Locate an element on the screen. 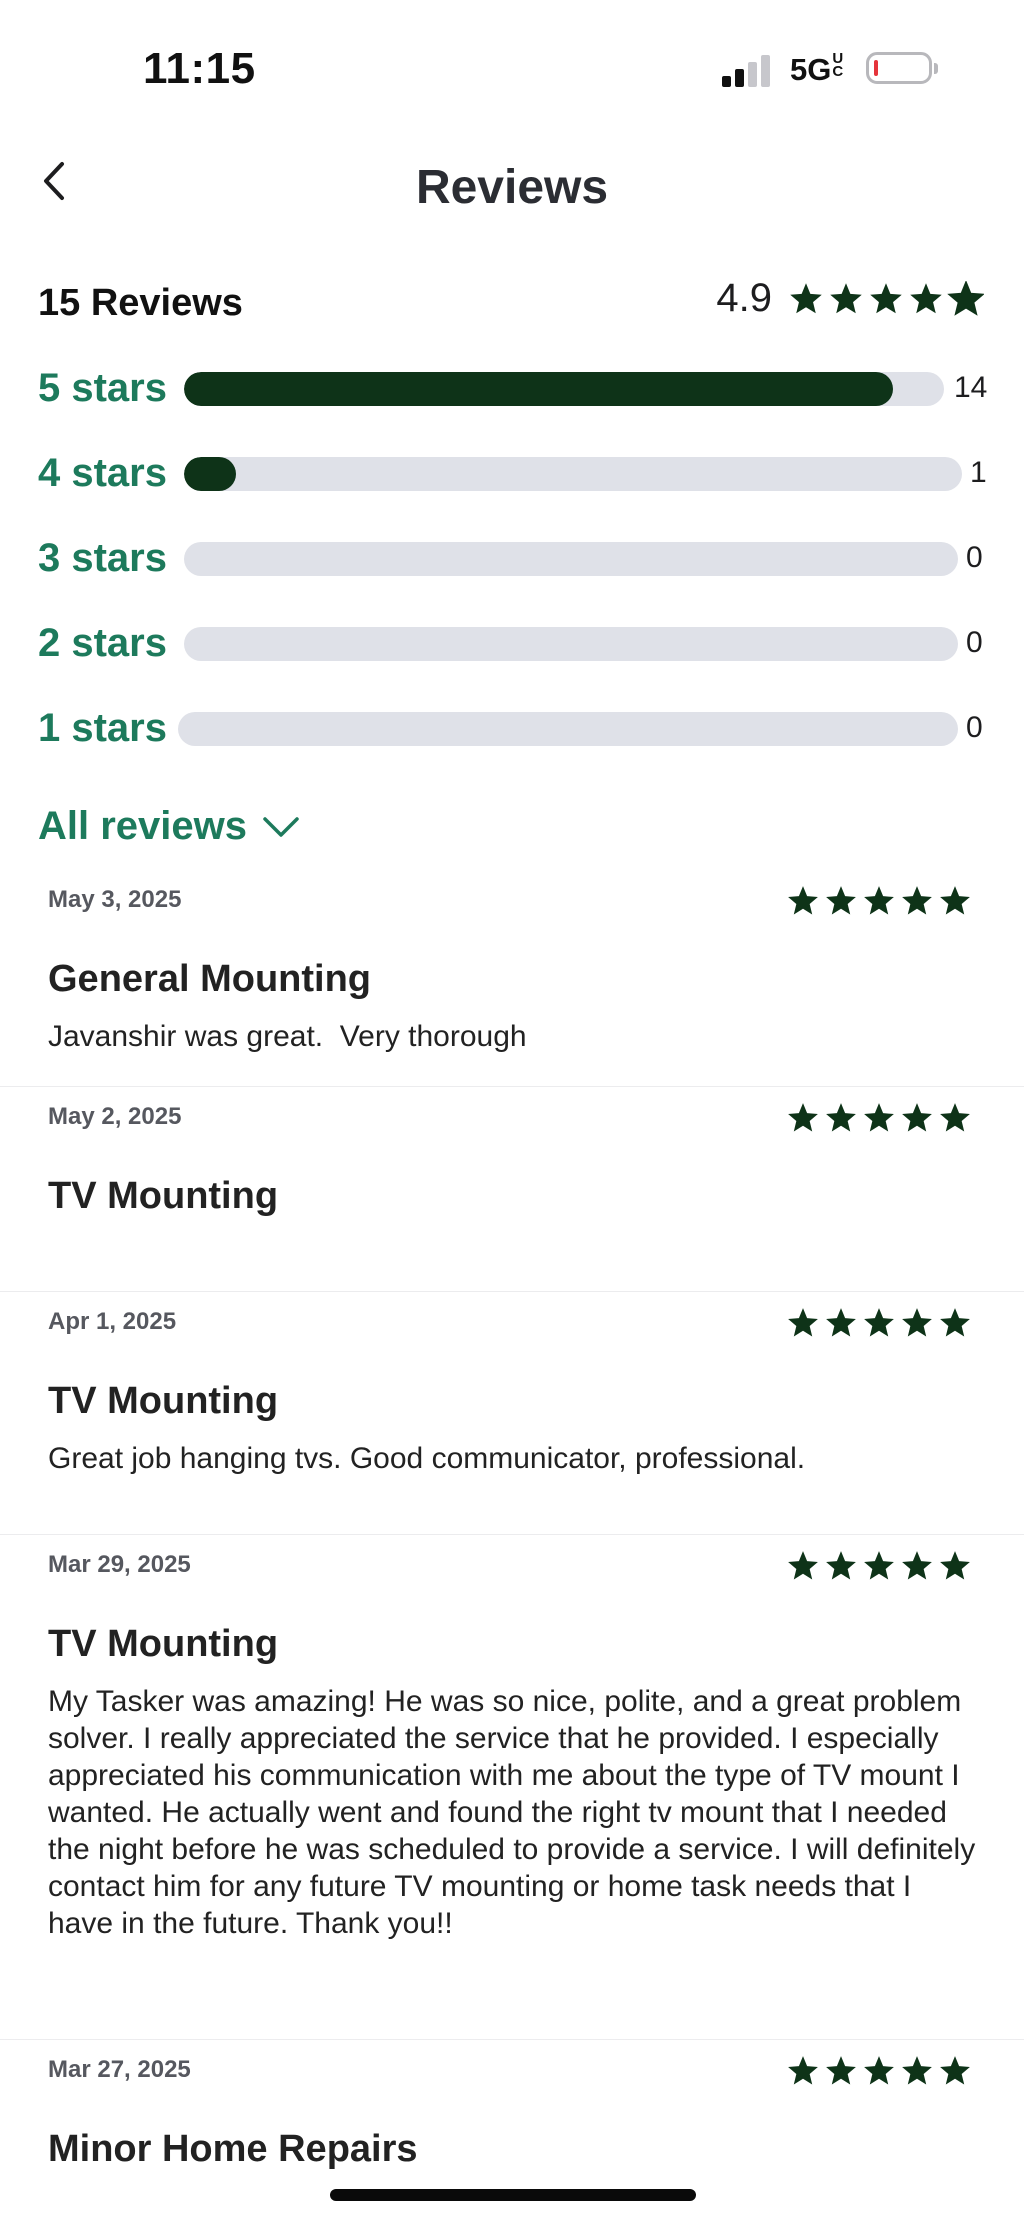 This screenshot has width=1024, height=2240. rating-row-count: 14 is located at coordinates (971, 387).